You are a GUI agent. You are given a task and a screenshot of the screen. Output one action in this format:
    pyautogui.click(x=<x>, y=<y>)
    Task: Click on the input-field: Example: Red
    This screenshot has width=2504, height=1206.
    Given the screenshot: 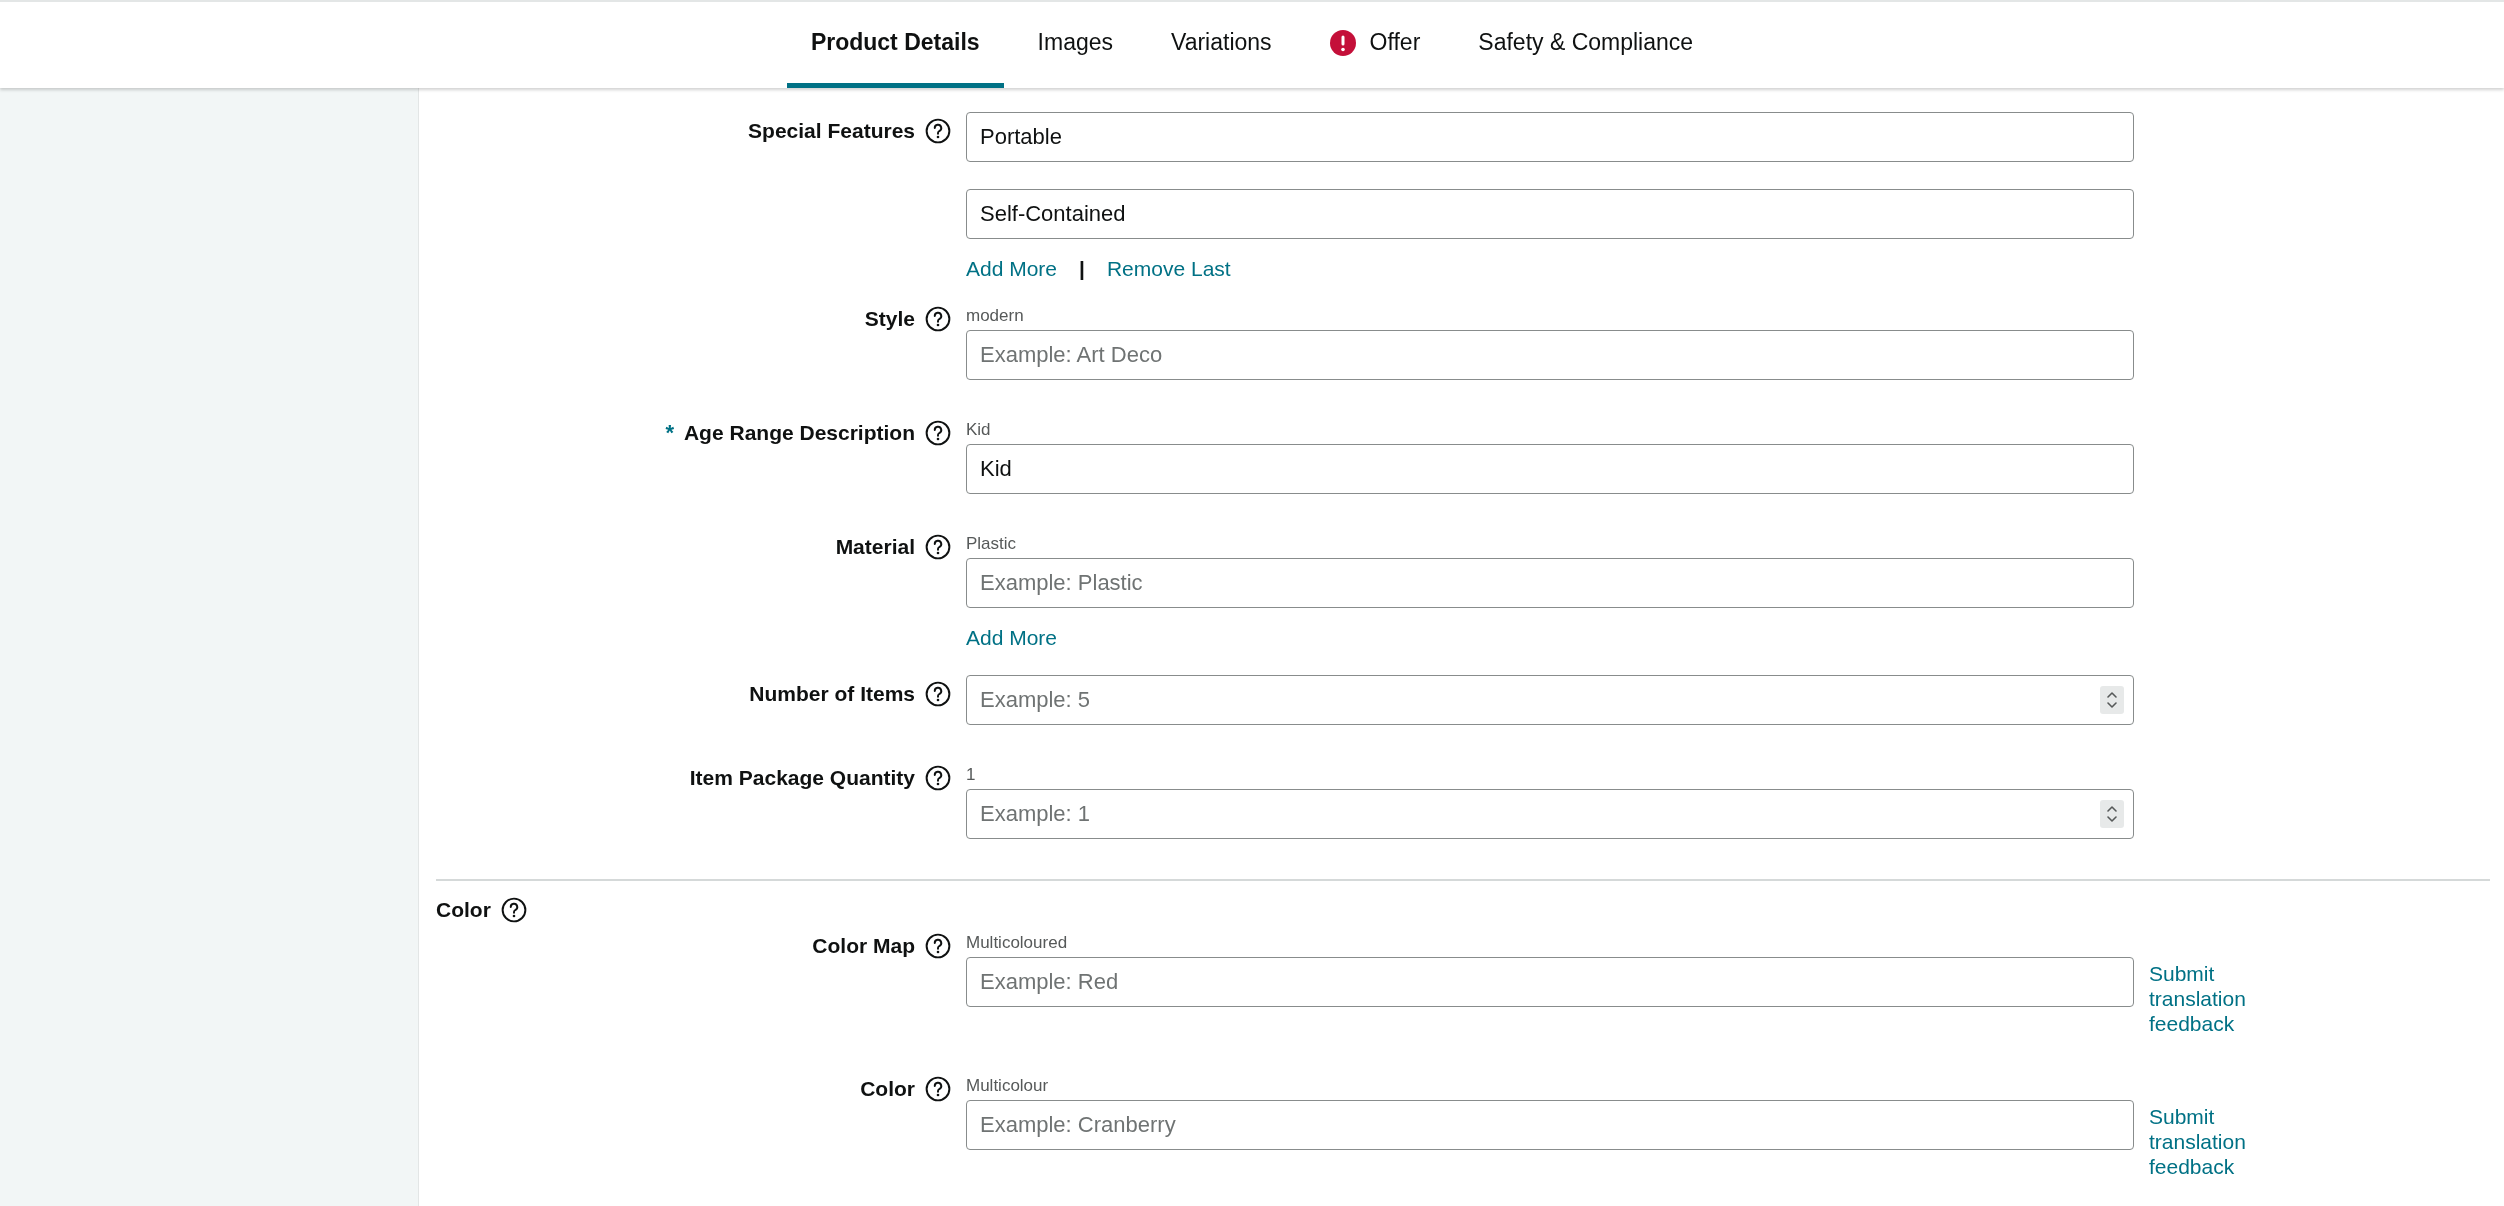 What is the action you would take?
    pyautogui.click(x=1550, y=982)
    